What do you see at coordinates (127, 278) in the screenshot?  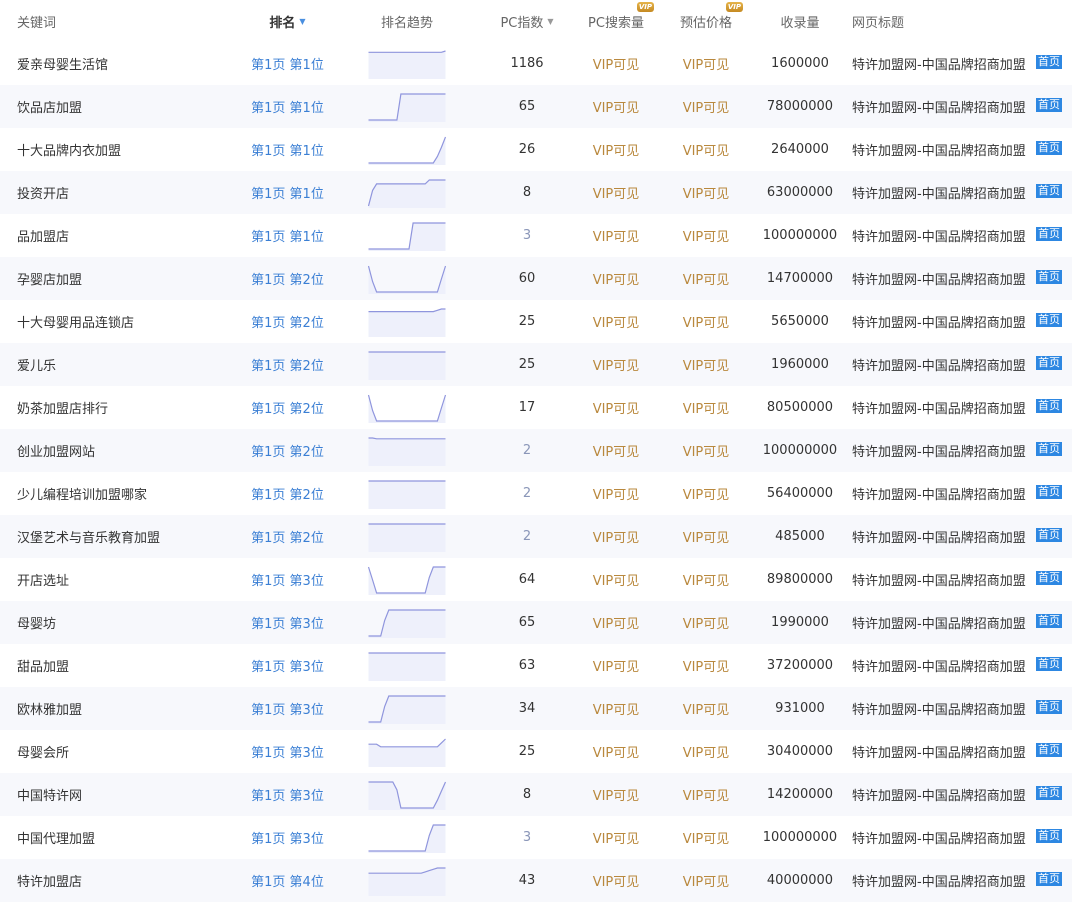 I see `keyword-link: 孕婴店加盟` at bounding box center [127, 278].